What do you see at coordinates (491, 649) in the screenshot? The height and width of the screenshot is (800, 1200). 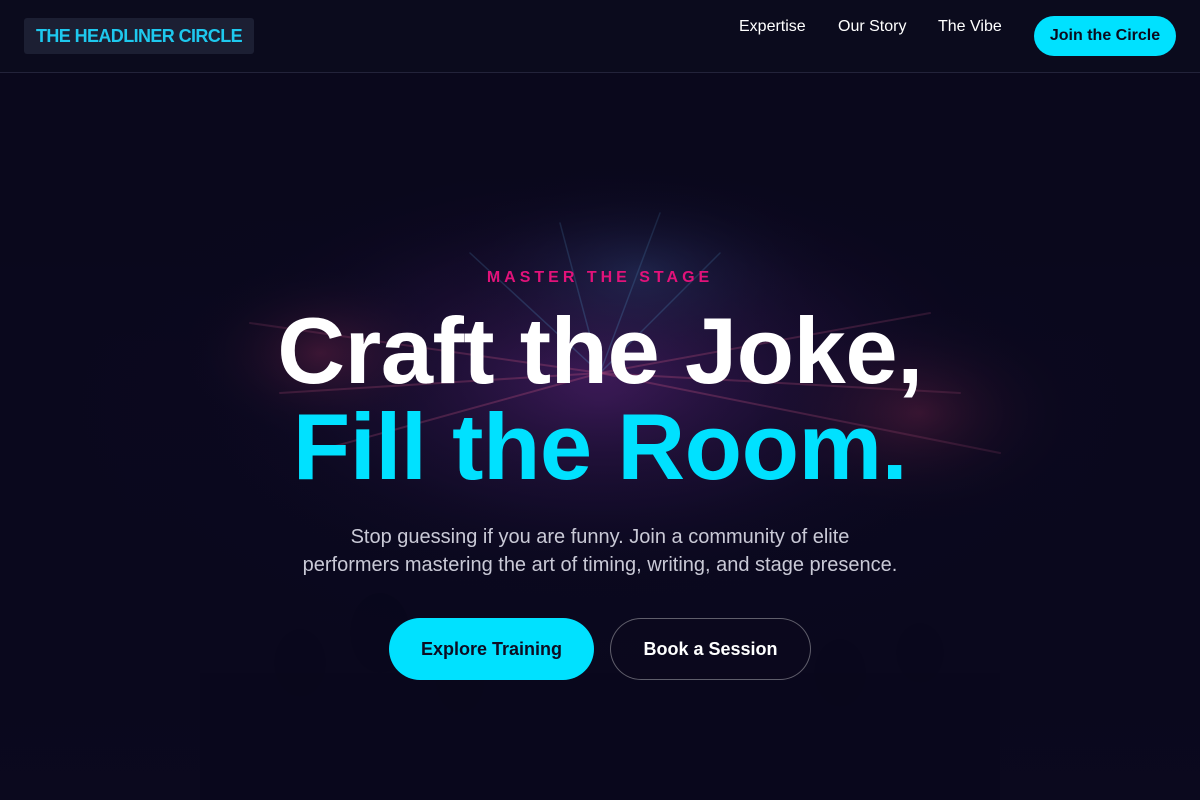 I see `explore-training-button: Explore Training` at bounding box center [491, 649].